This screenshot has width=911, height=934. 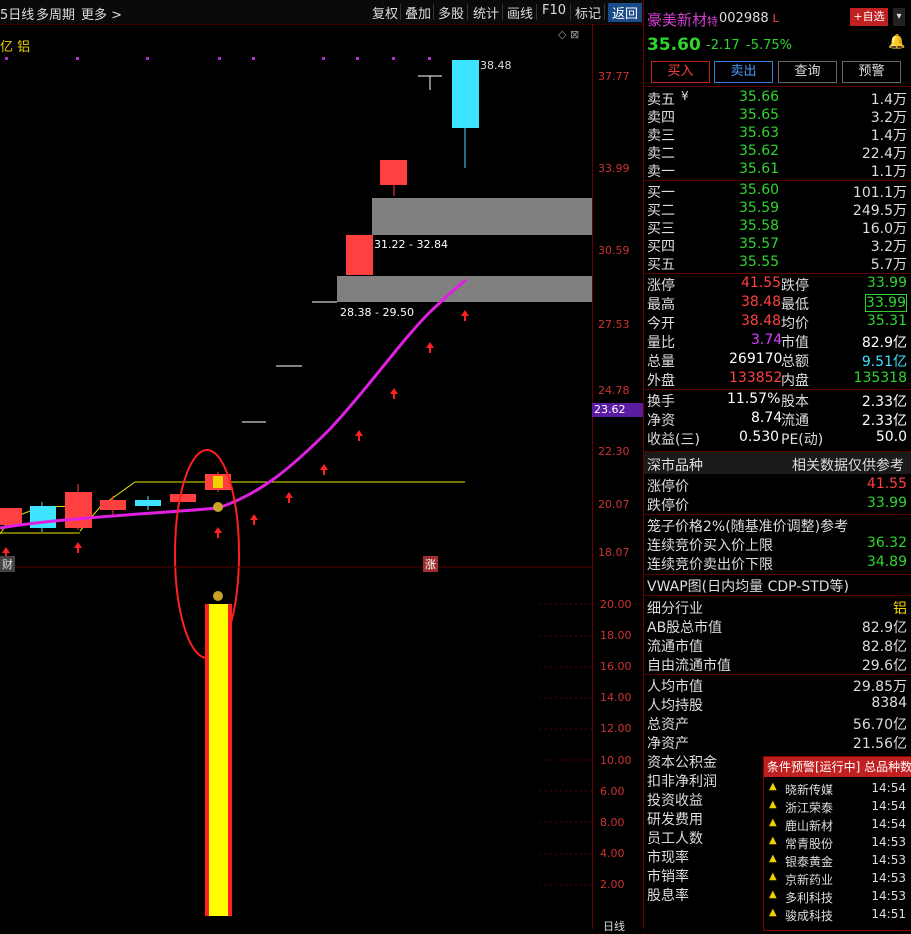 What do you see at coordinates (778, 152) in the screenshot?
I see `ask-row: 卖二 35.62 22.4万` at bounding box center [778, 152].